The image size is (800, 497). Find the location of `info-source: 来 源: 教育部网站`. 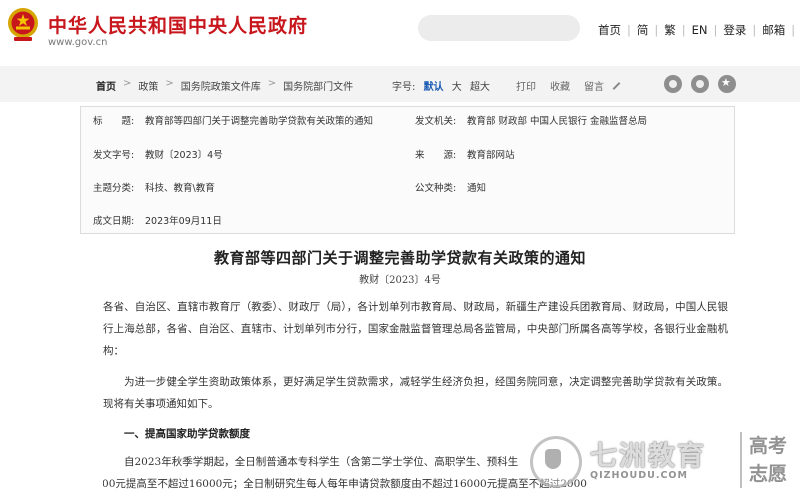

info-source: 来 源: 教育部网站 is located at coordinates (465, 154).